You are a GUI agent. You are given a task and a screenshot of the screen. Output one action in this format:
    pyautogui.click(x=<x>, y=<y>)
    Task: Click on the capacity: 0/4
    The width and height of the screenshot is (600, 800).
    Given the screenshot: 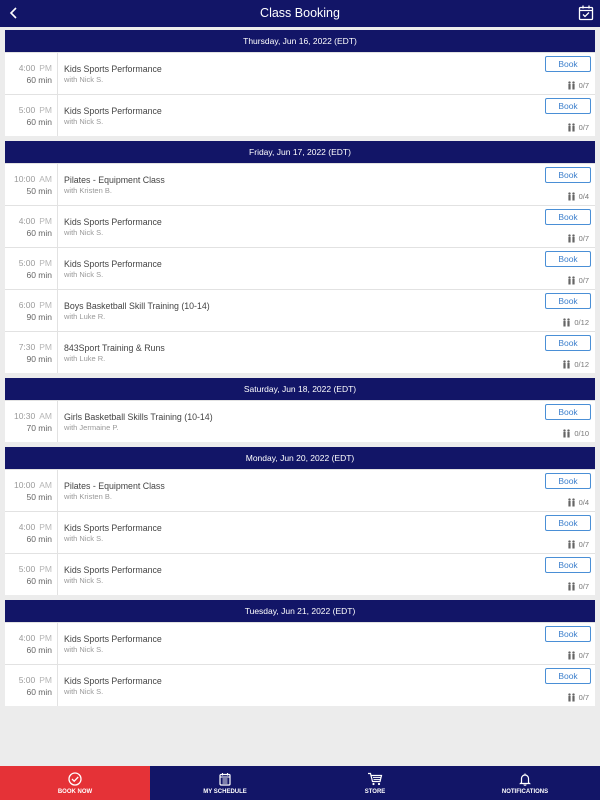 What is the action you would take?
    pyautogui.click(x=578, y=196)
    